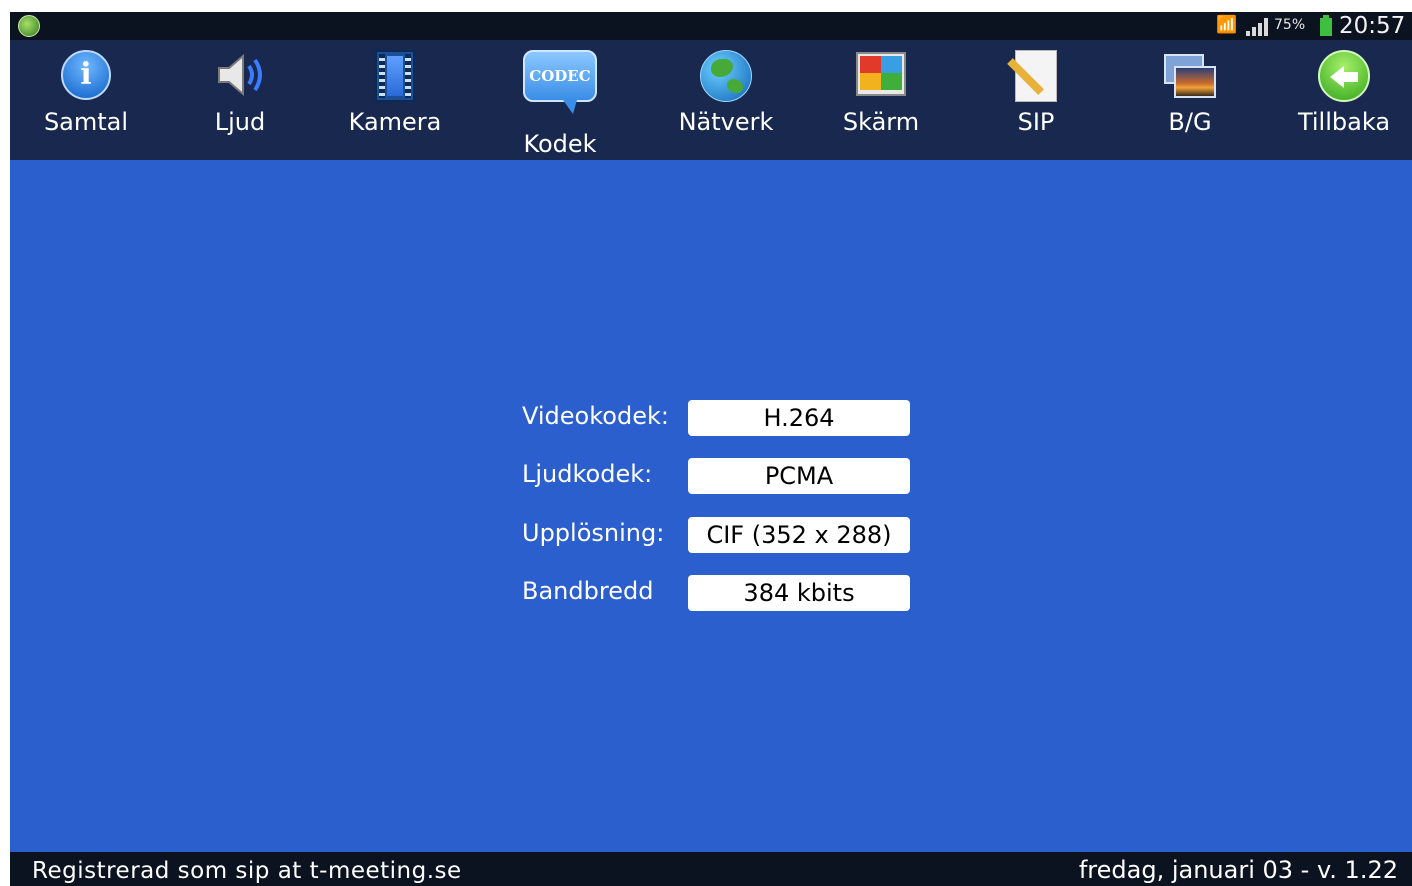  What do you see at coordinates (86, 75) in the screenshot?
I see `info-icon: i` at bounding box center [86, 75].